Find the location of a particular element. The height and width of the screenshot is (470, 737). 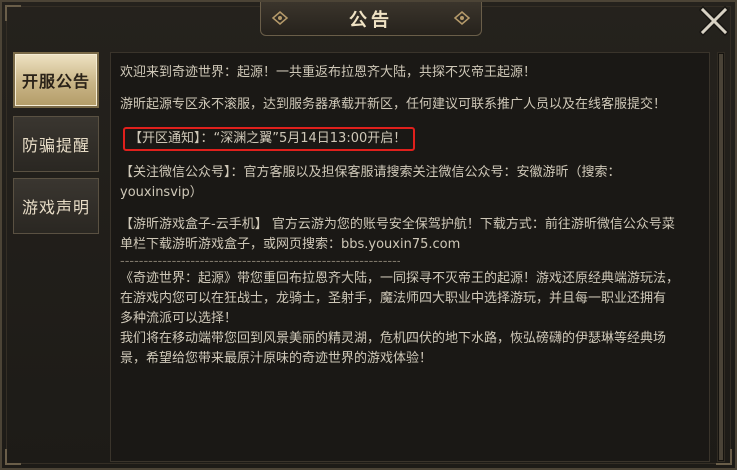

tab-game-statement: 游戏声明 is located at coordinates (56, 206).